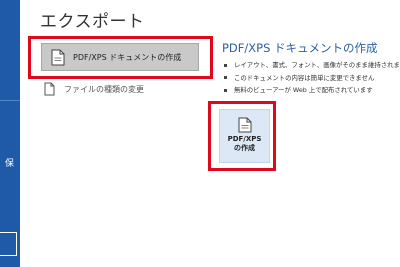  What do you see at coordinates (49, 89) in the screenshot?
I see `document-icon` at bounding box center [49, 89].